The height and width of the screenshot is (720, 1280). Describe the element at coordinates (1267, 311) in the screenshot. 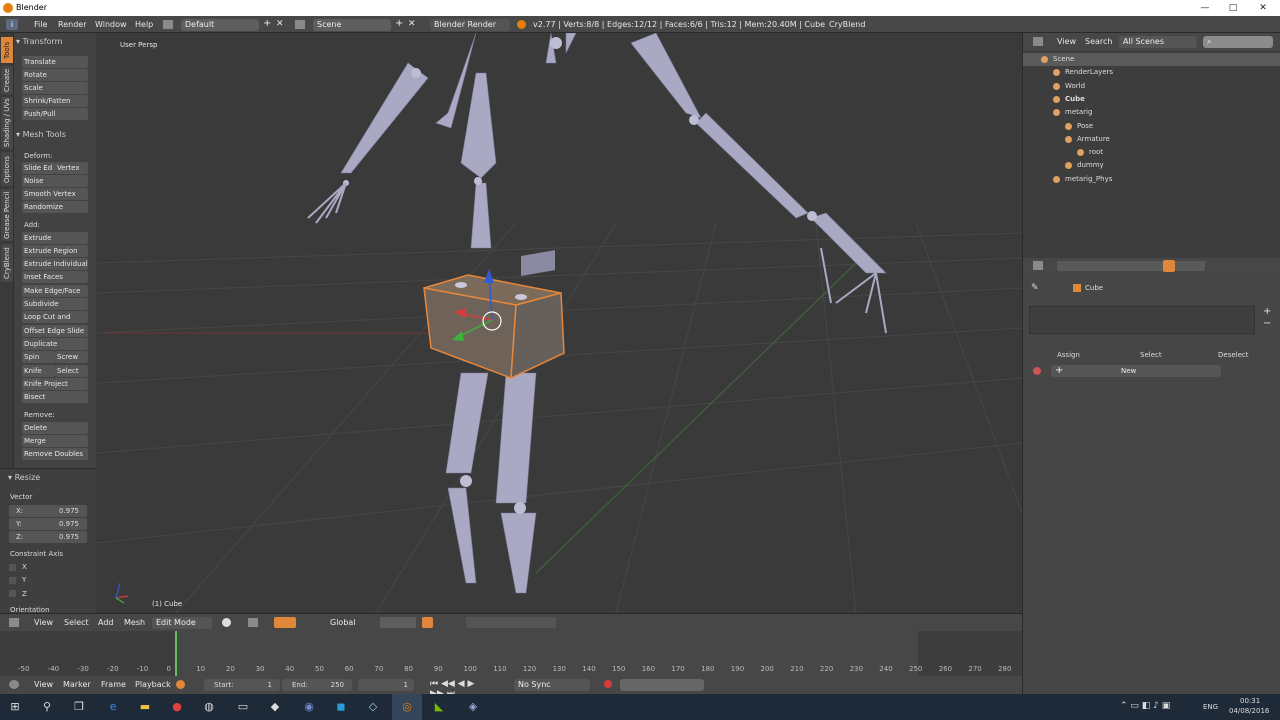

I see `add-slot-icon: +` at that location.